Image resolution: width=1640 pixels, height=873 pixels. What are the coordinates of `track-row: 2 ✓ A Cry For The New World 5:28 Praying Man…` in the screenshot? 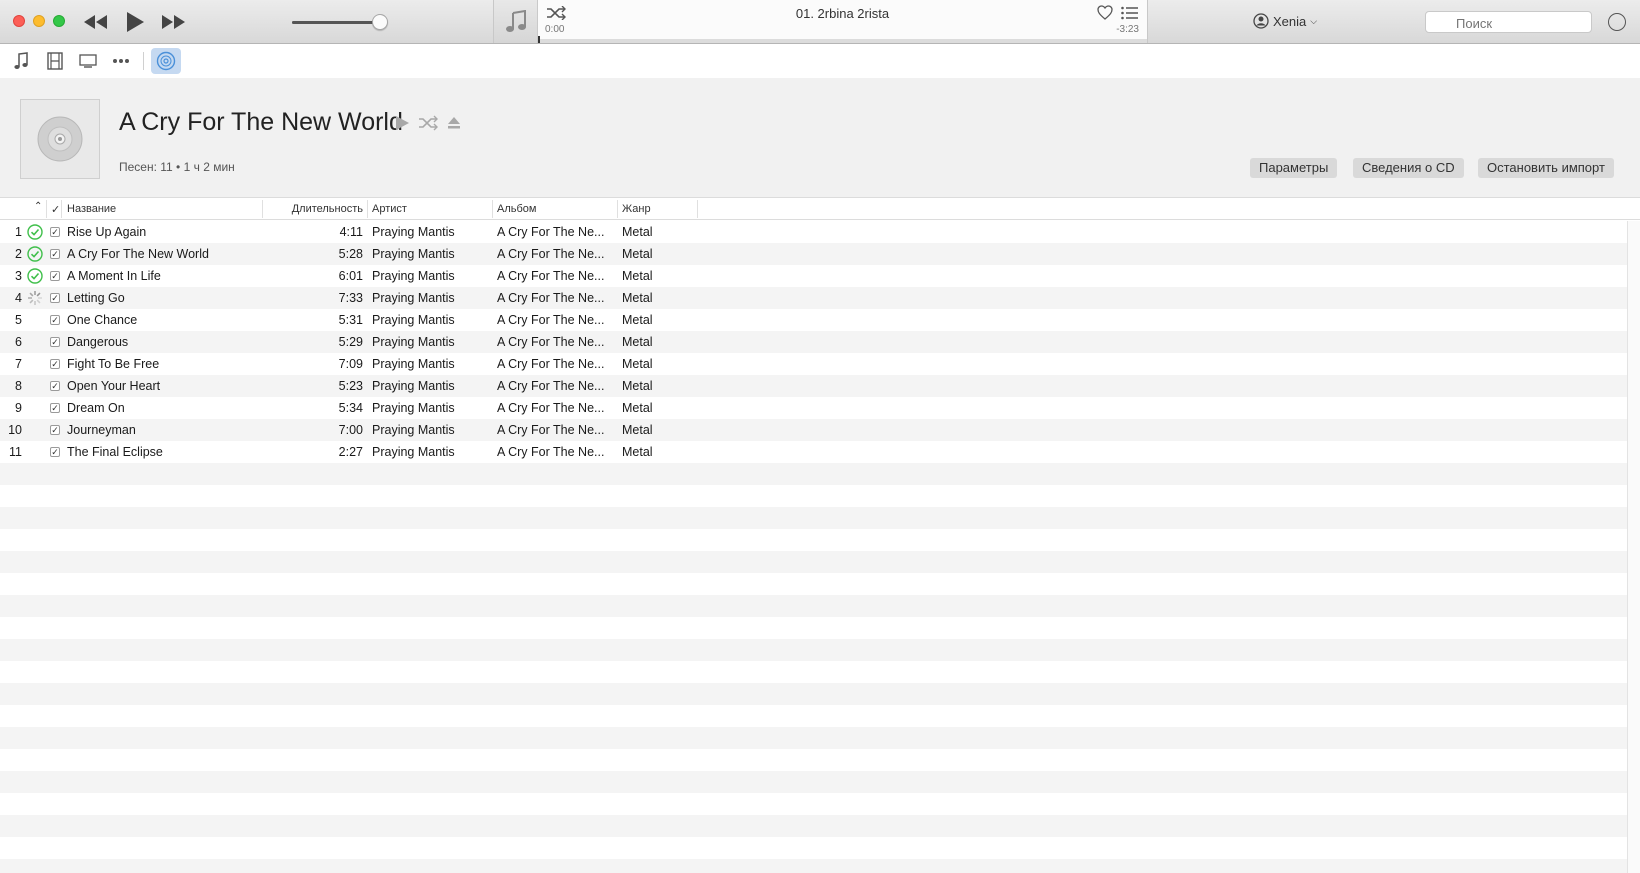 It's located at (813, 254).